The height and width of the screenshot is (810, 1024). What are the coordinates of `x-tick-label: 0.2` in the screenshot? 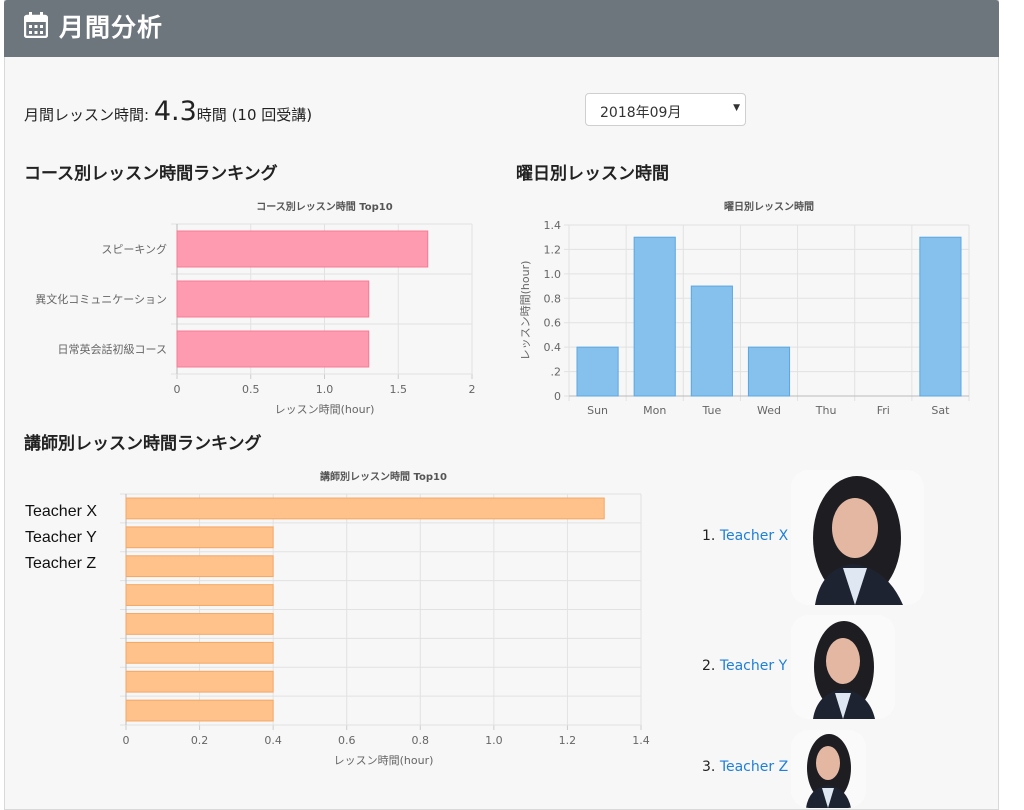 It's located at (200, 740).